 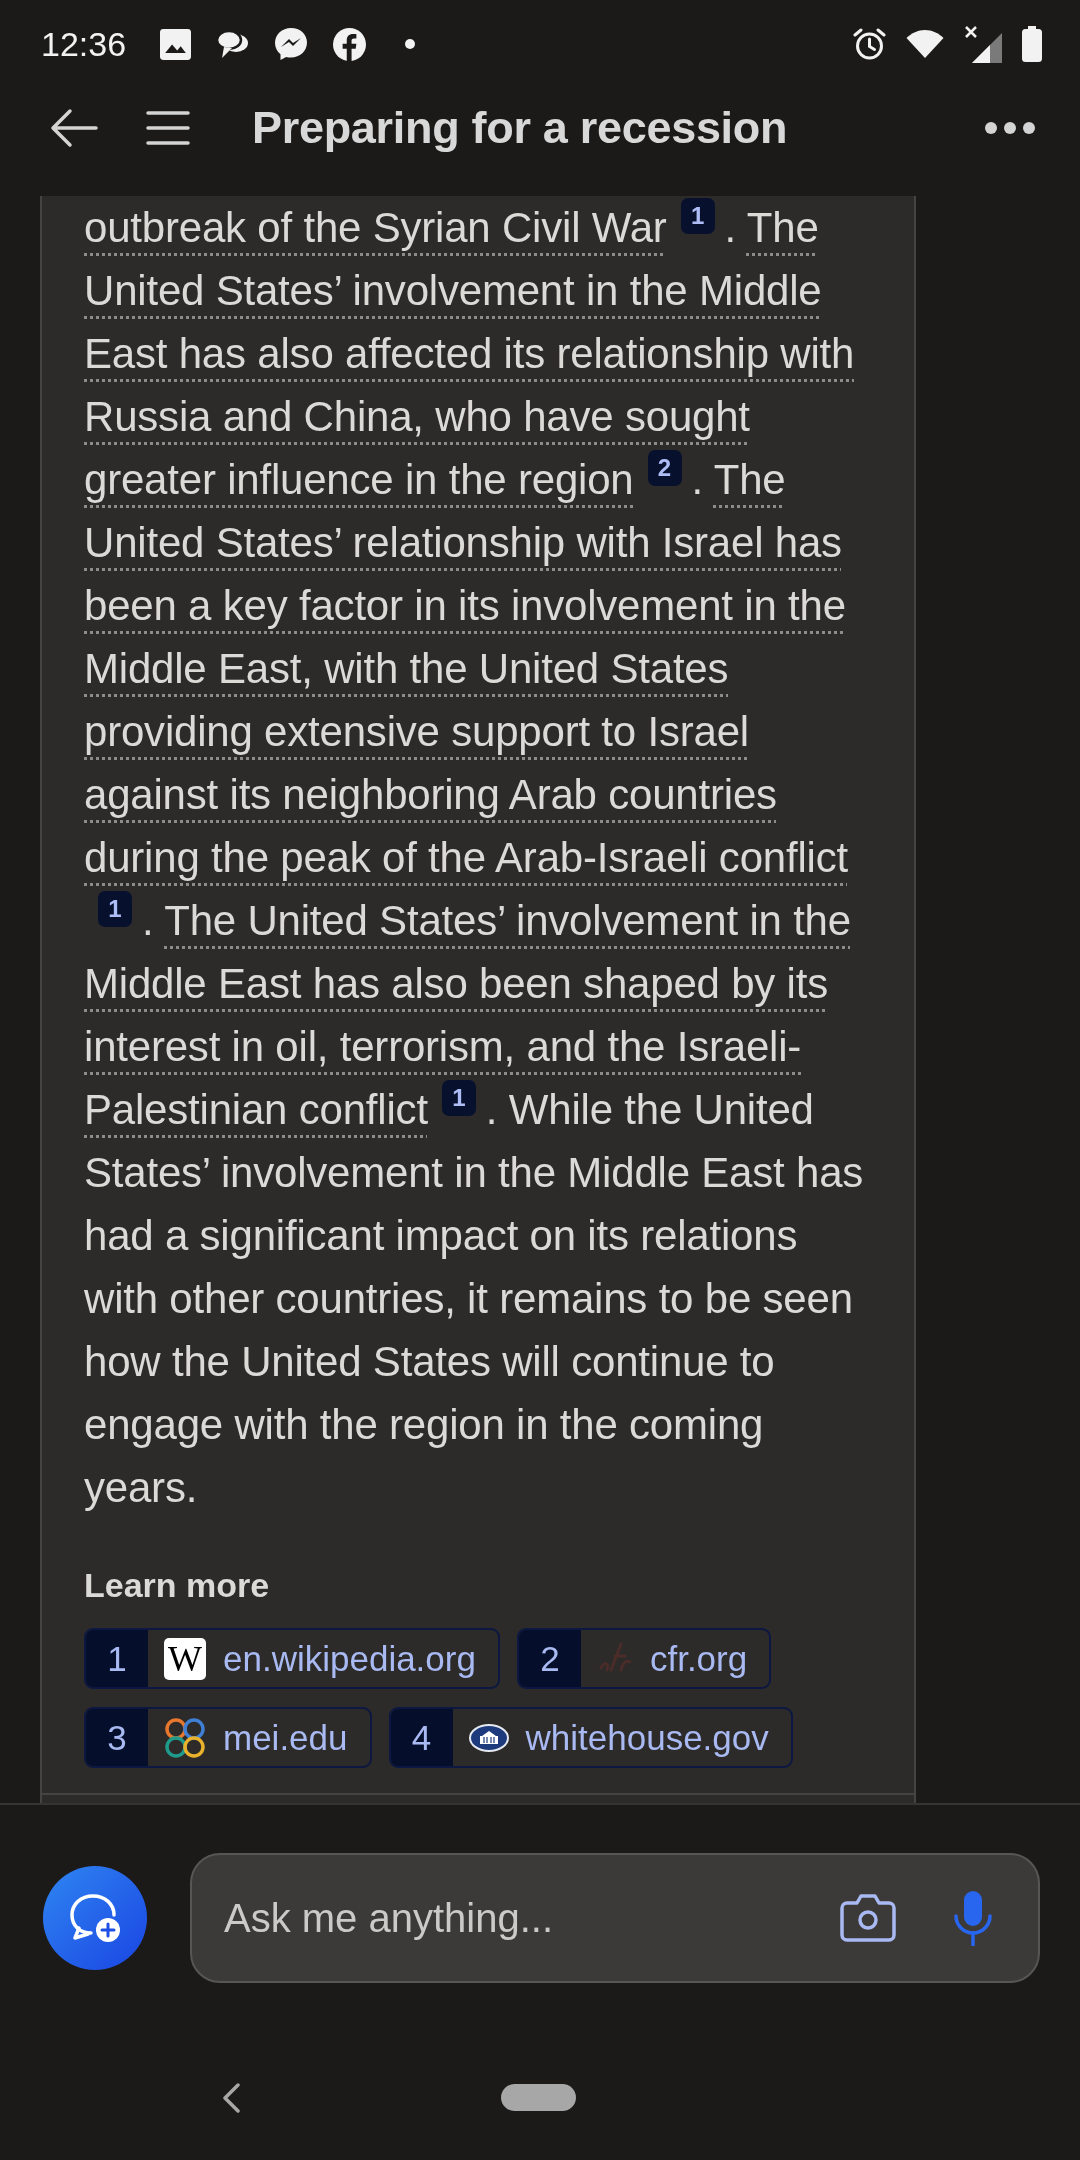 What do you see at coordinates (117, 1658) in the screenshot?
I see `source-number: 1` at bounding box center [117, 1658].